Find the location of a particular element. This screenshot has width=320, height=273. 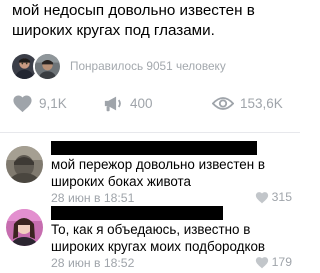

comment-like-button: 179 is located at coordinates (273, 262).